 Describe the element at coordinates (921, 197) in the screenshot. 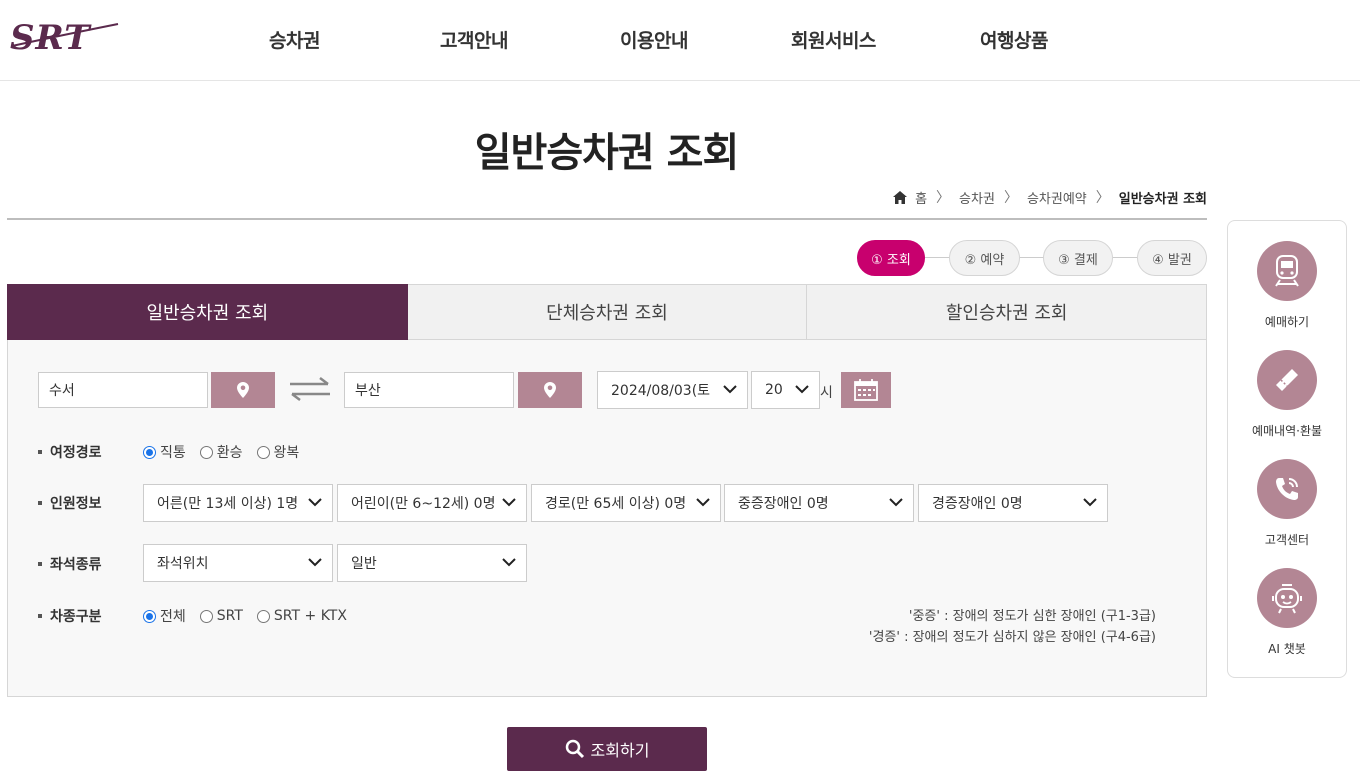

I see `breadcrumb-home: 홈` at that location.